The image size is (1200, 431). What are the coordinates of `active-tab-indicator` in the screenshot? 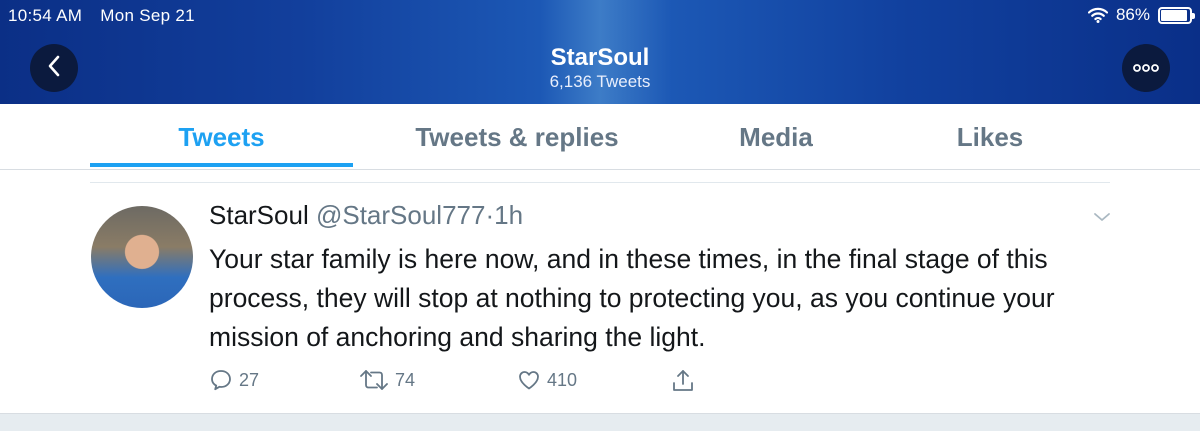 It's located at (221, 165).